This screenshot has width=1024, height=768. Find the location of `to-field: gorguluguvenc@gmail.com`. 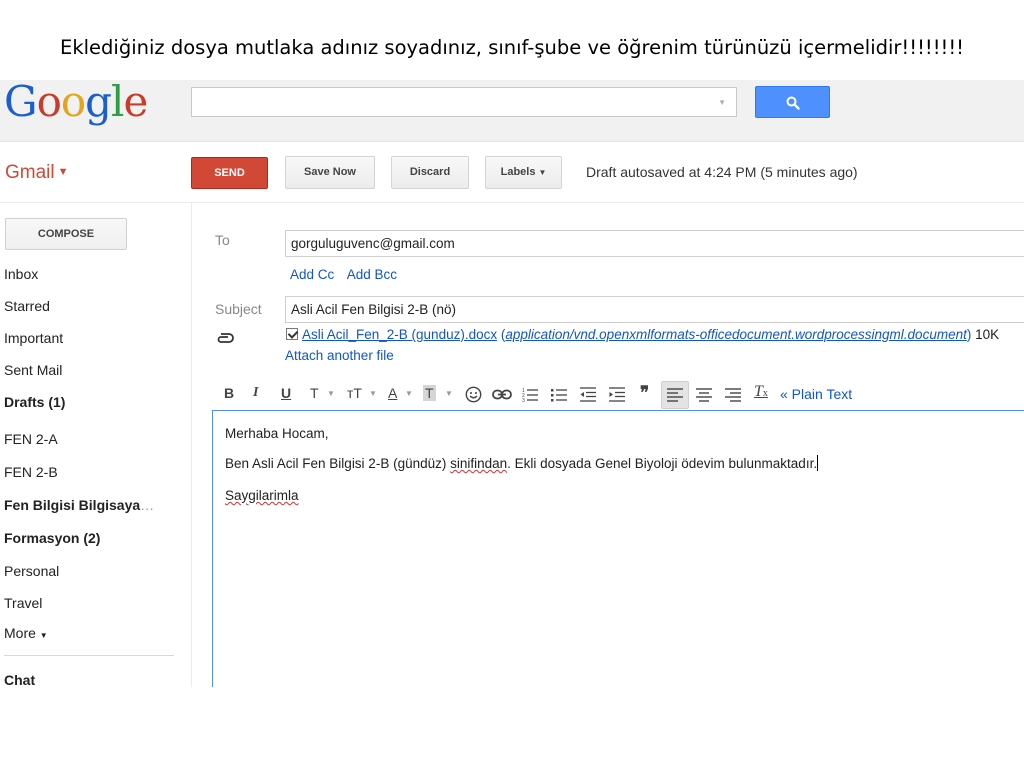

to-field: gorguluguvenc@gmail.com is located at coordinates (654, 243).